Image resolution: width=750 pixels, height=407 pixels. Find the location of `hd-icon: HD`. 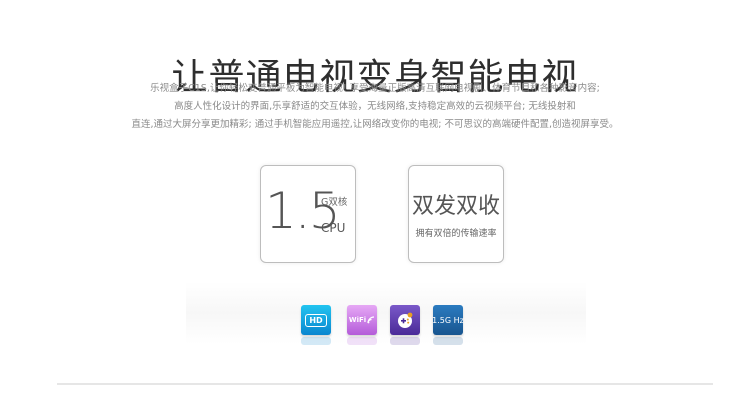

hd-icon: HD is located at coordinates (316, 325).